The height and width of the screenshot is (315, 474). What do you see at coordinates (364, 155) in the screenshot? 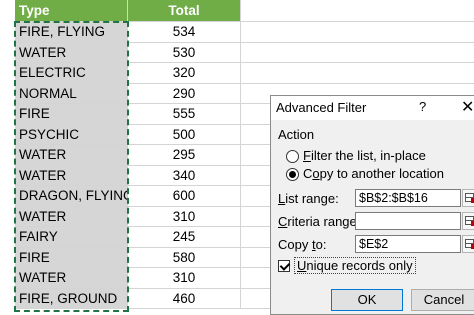
I see `radio-filter-label: Filter the list, in-place` at bounding box center [364, 155].